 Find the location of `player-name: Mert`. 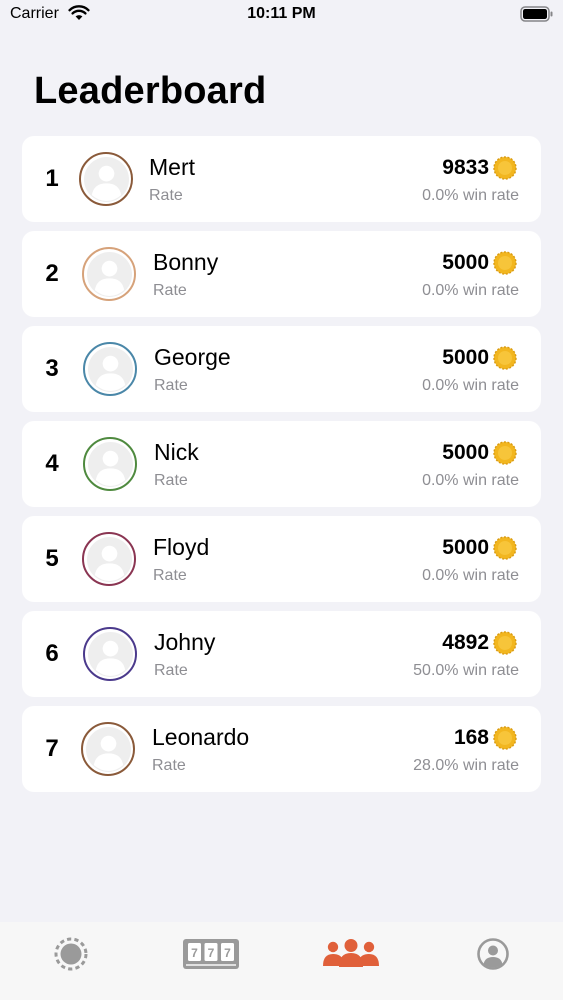

player-name: Mert is located at coordinates (172, 167).